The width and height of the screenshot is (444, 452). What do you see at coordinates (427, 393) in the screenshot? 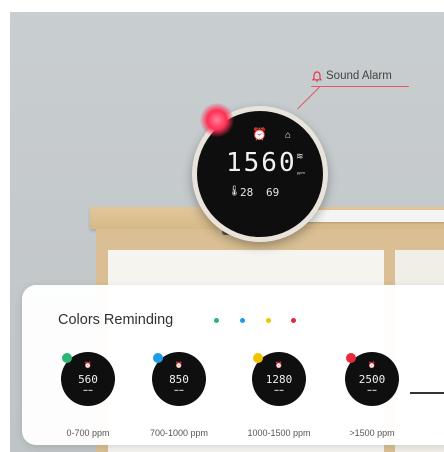
I see `device-cable-edge` at bounding box center [427, 393].